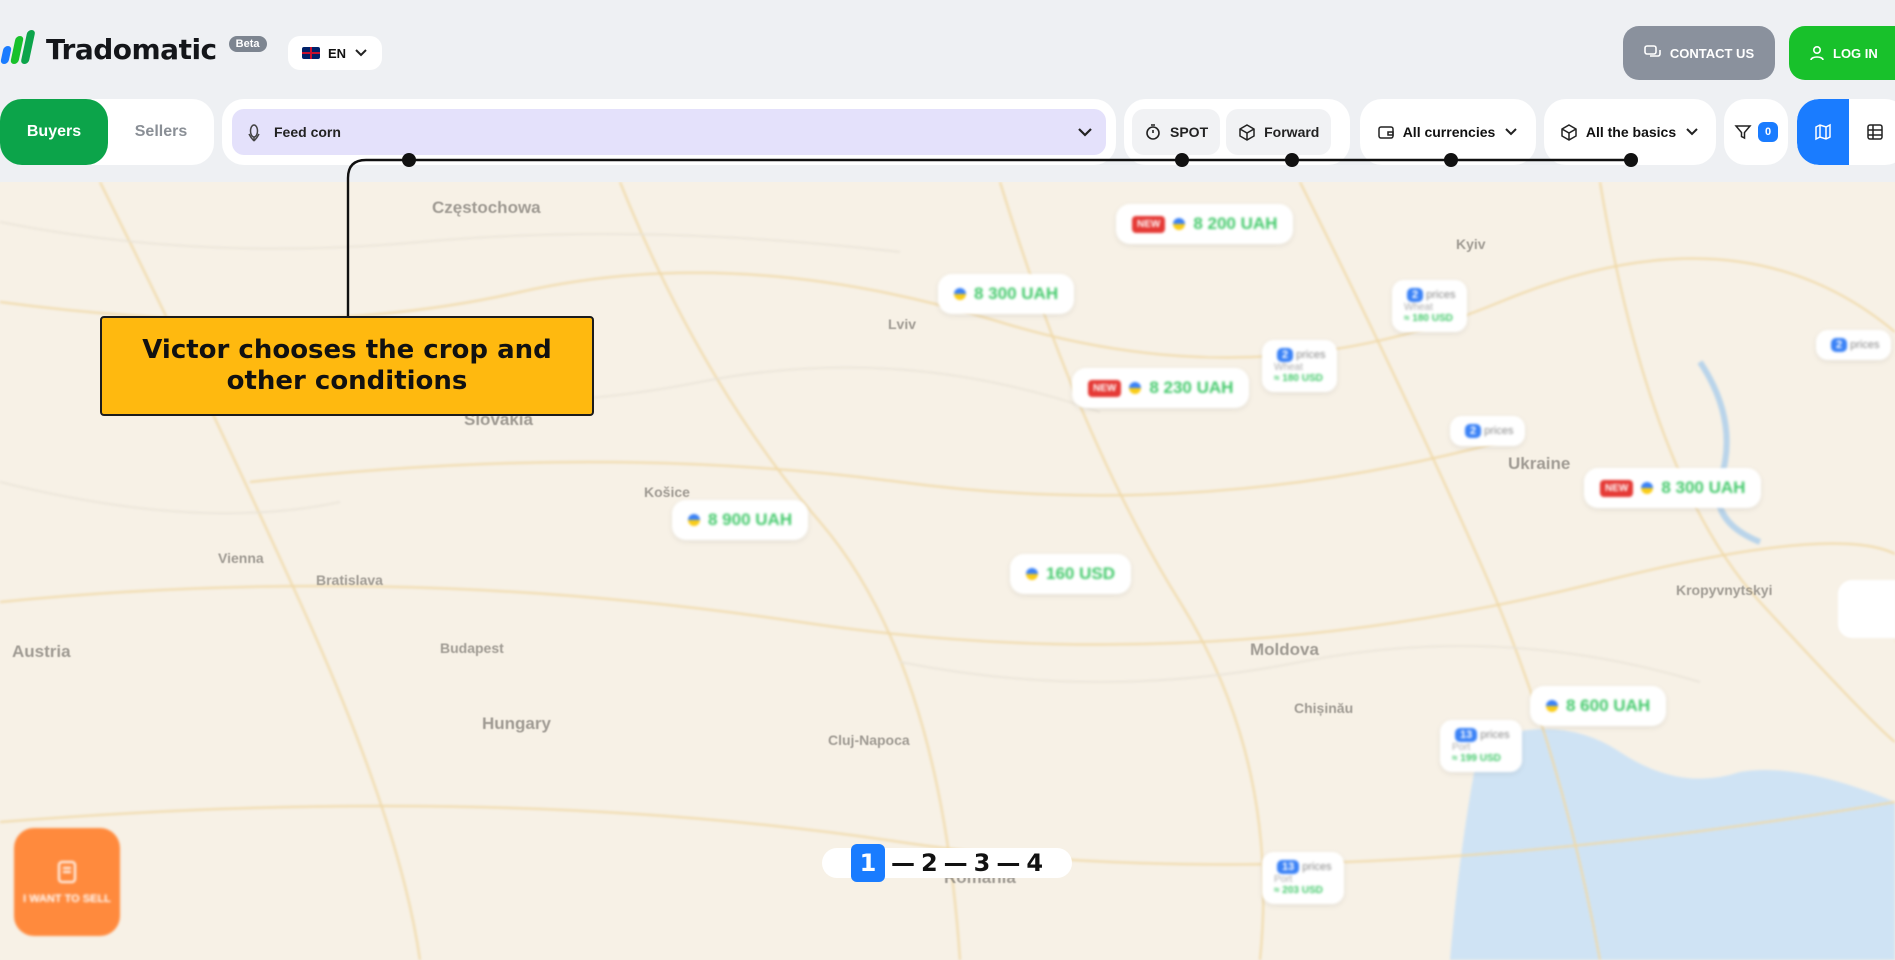  I want to click on price-marker: 8 900 UAH, so click(740, 520).